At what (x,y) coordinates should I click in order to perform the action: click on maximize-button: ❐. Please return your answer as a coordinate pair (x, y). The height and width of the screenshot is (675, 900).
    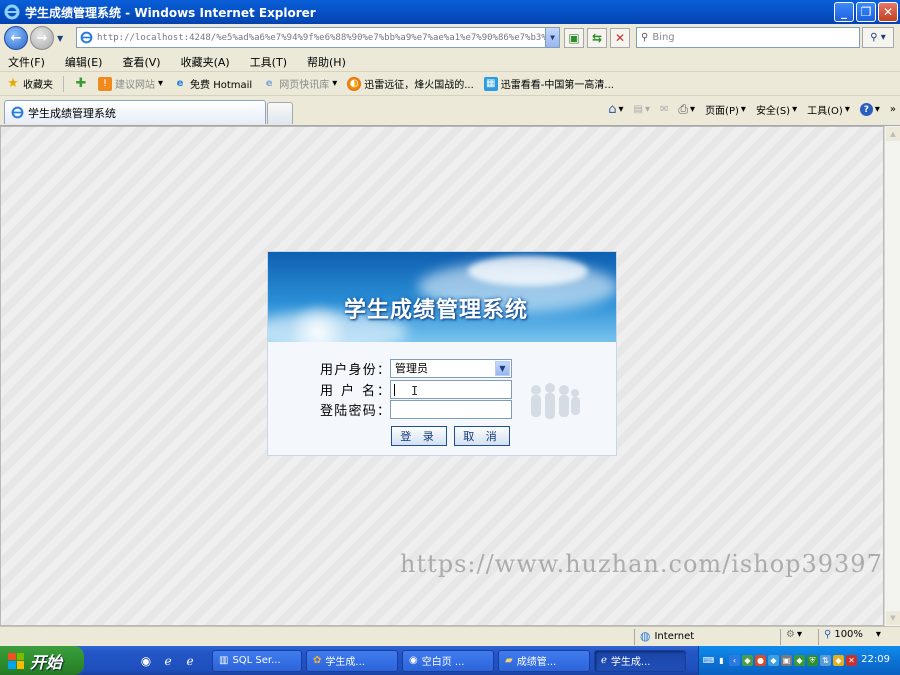
    Looking at the image, I should click on (866, 12).